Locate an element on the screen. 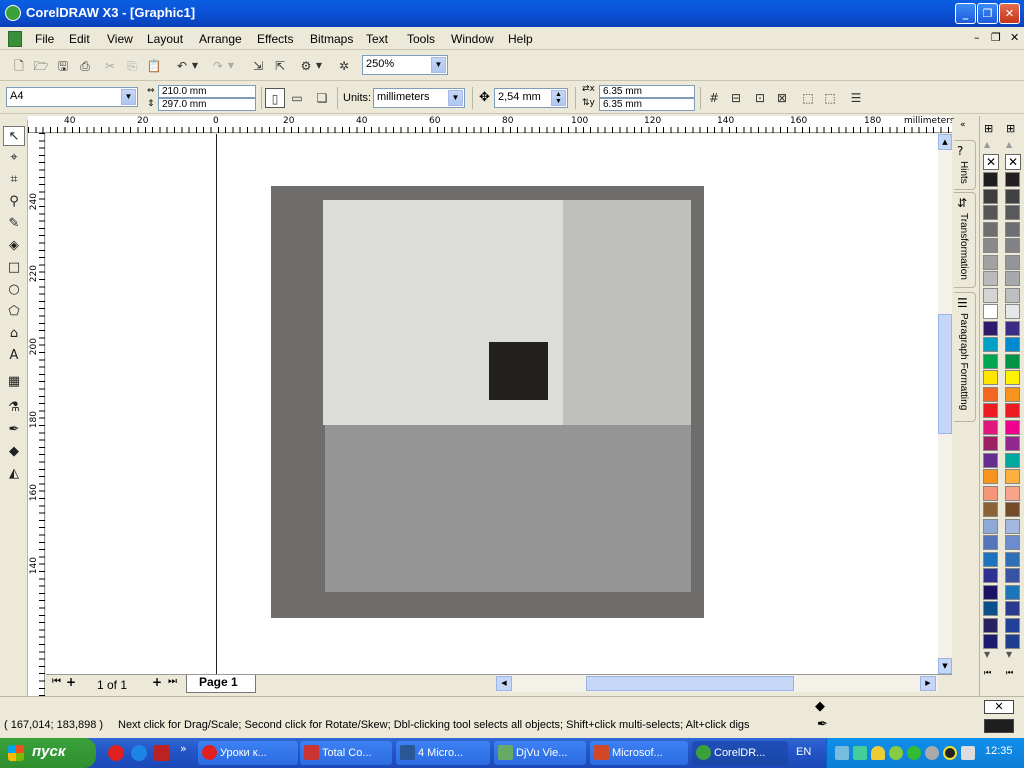 This screenshot has height=768, width=1024. interactive-blend-tool-icon: ▦ is located at coordinates (14, 382).